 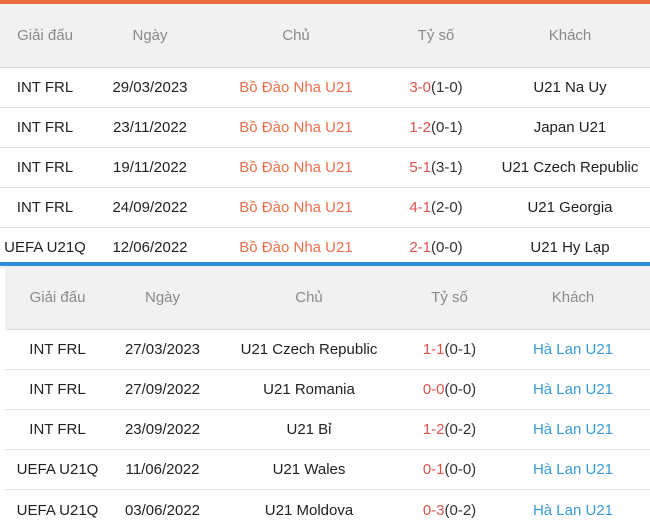 What do you see at coordinates (309, 469) in the screenshot?
I see `home-team: U21 Wales` at bounding box center [309, 469].